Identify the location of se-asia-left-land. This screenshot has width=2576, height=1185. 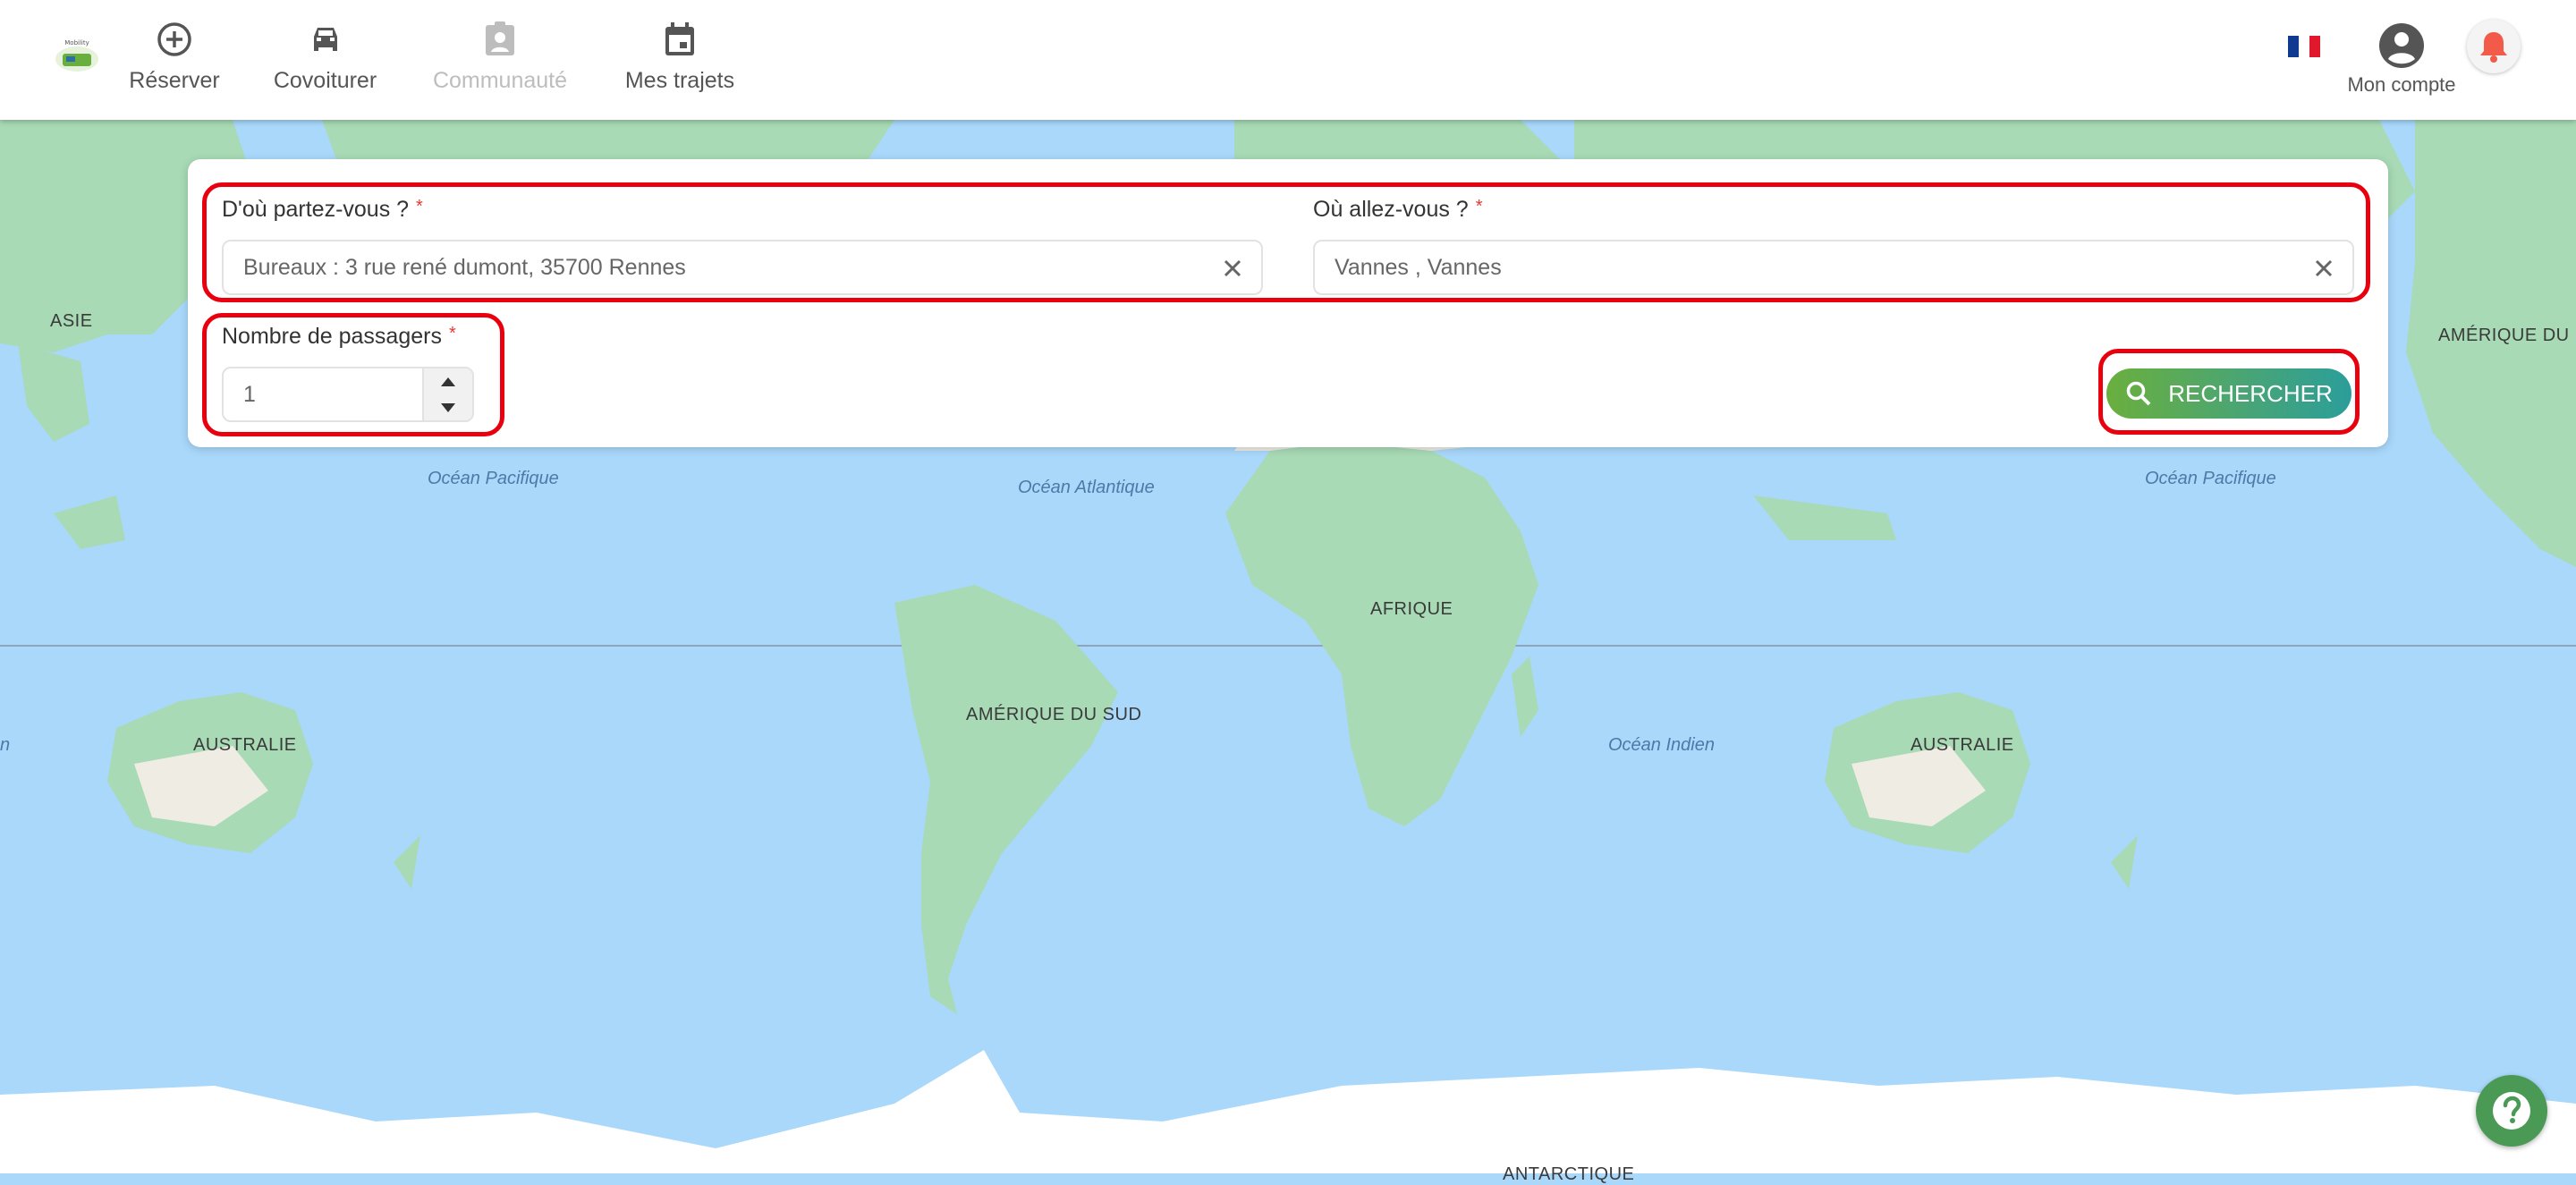
(53, 392).